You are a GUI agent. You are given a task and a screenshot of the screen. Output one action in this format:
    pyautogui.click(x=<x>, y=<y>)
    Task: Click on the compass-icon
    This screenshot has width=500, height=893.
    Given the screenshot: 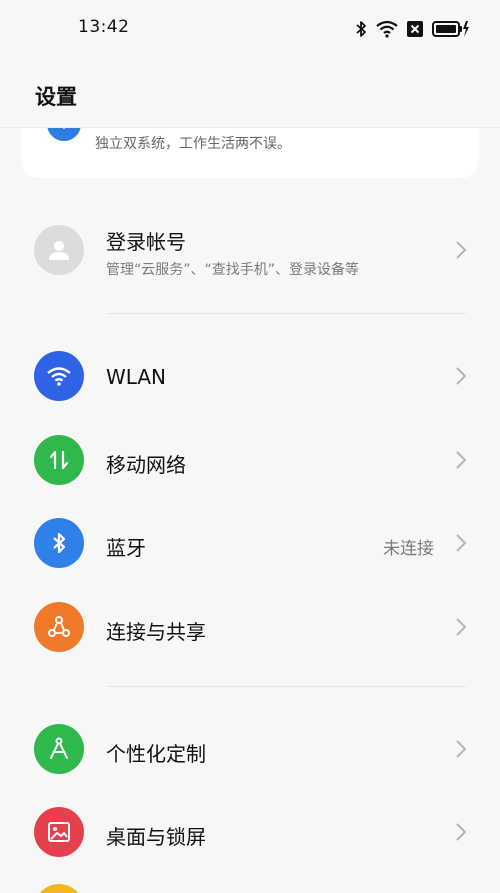 What is the action you would take?
    pyautogui.click(x=59, y=749)
    